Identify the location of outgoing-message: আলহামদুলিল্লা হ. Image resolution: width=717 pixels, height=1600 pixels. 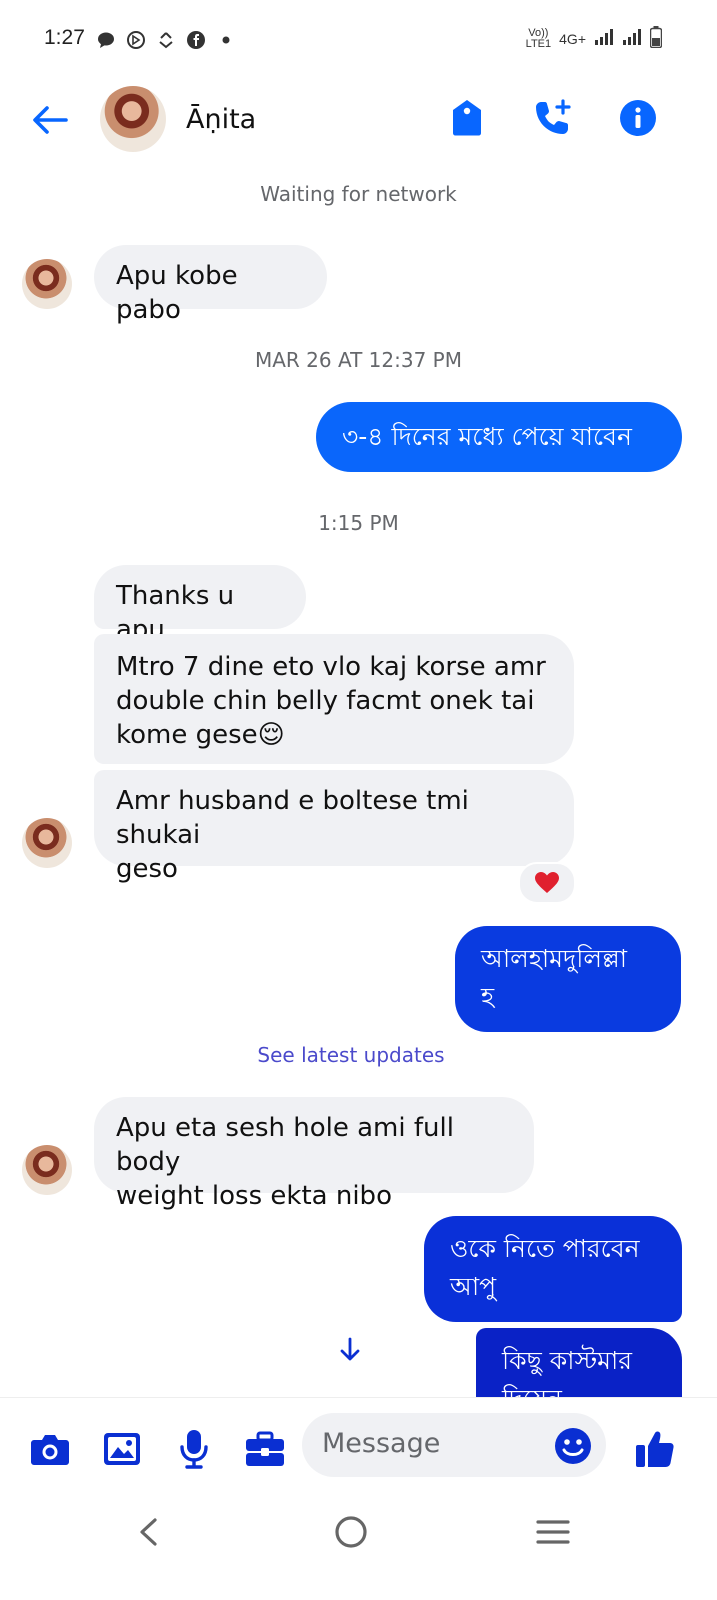
(568, 979).